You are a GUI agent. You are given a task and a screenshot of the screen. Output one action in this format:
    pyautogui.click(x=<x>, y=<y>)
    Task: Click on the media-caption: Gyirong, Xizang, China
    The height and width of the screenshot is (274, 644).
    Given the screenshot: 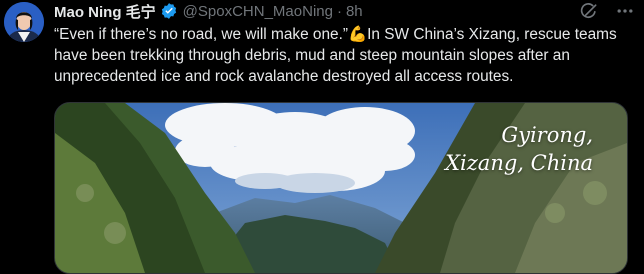 What is the action you would take?
    pyautogui.click(x=519, y=149)
    